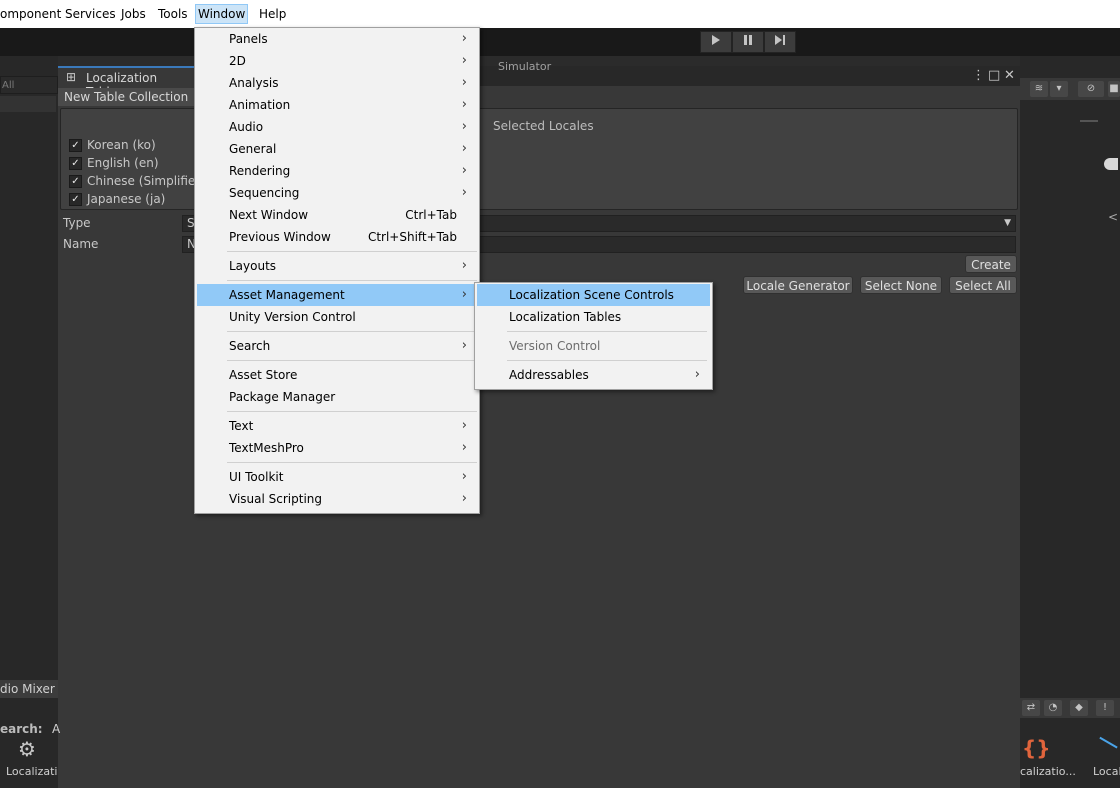 The height and width of the screenshot is (788, 1120). I want to click on locale-generator-button: Locale Generator, so click(798, 285).